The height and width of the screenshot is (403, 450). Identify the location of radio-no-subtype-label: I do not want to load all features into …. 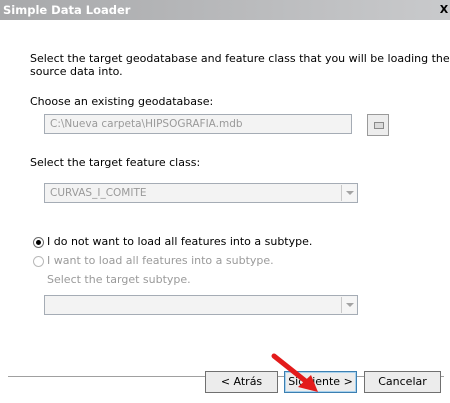
(180, 241).